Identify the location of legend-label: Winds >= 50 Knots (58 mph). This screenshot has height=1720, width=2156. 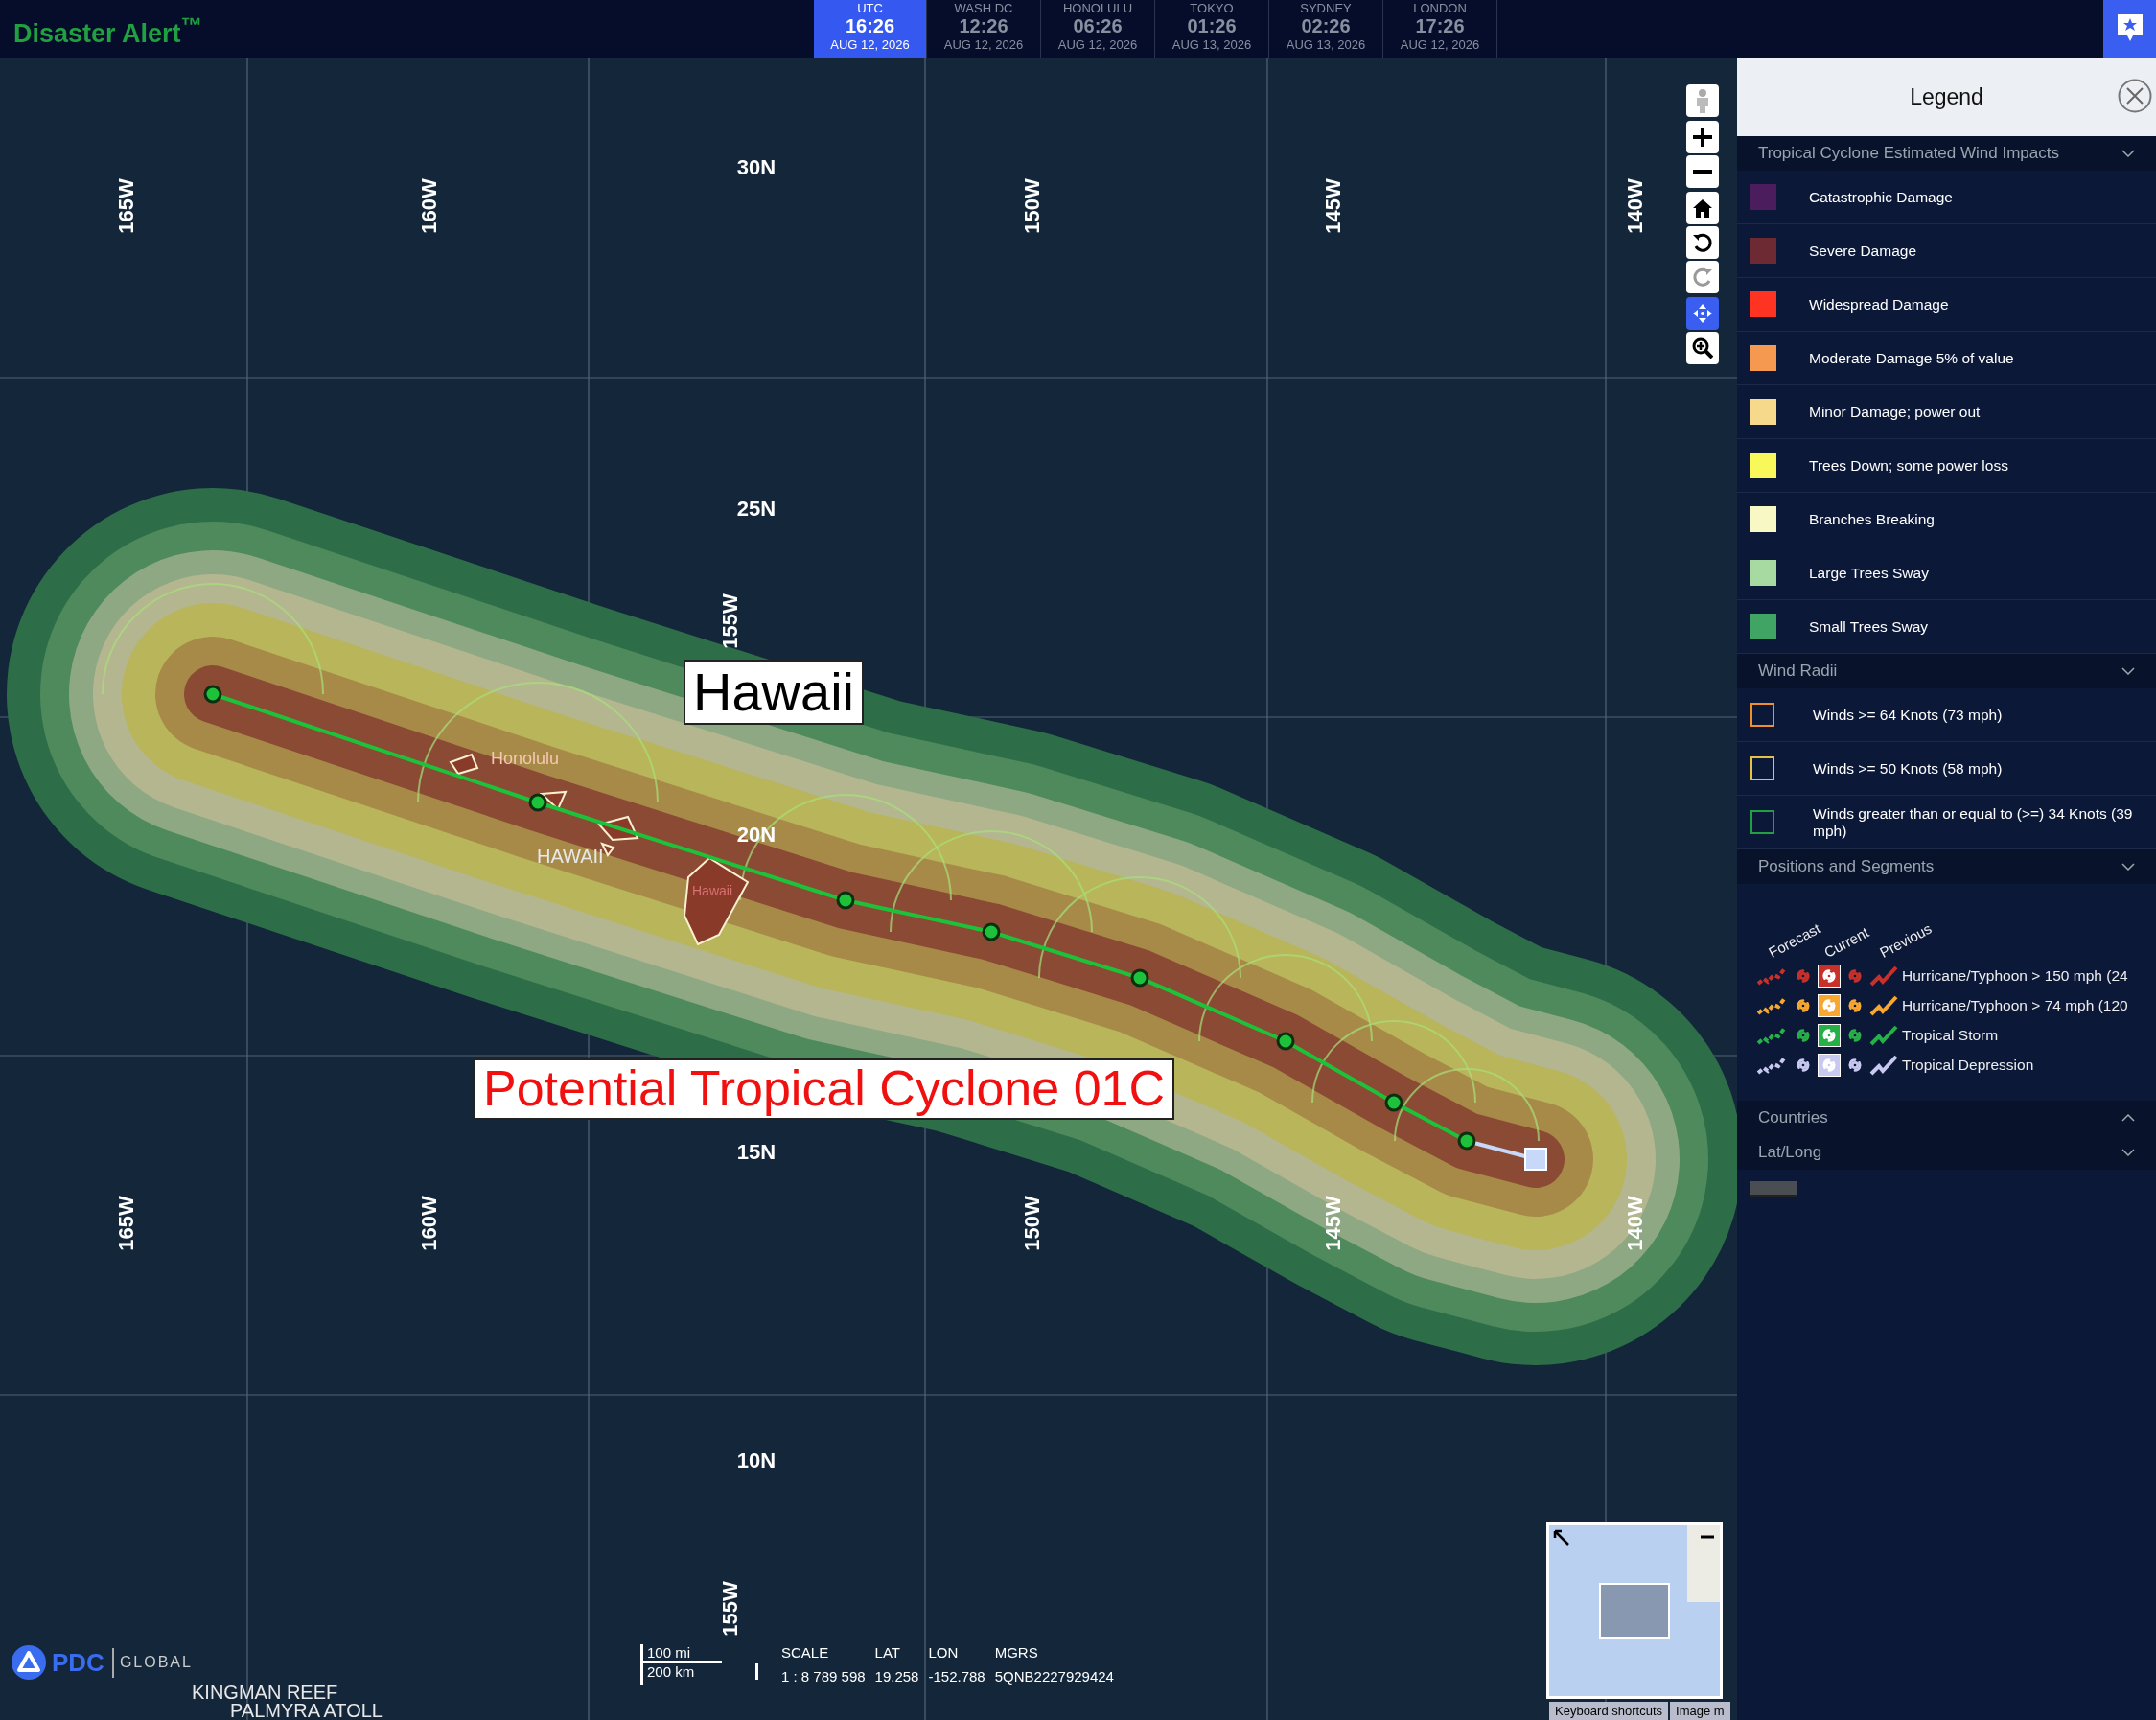
(1908, 768).